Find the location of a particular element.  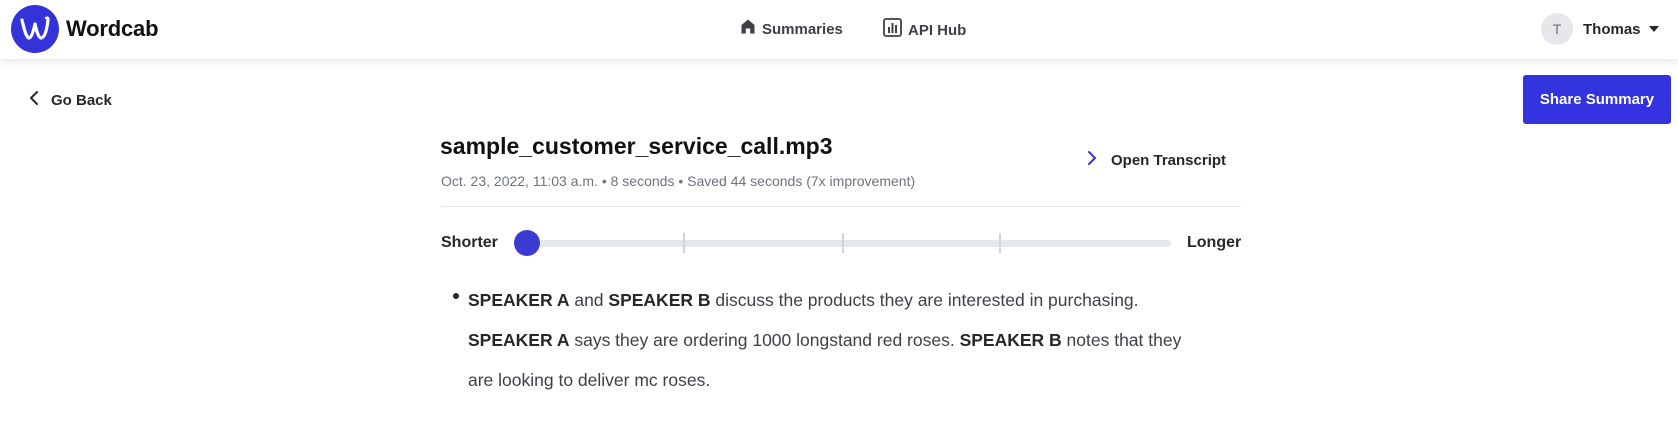

nav-item-summaries: Summaries is located at coordinates (791, 29).